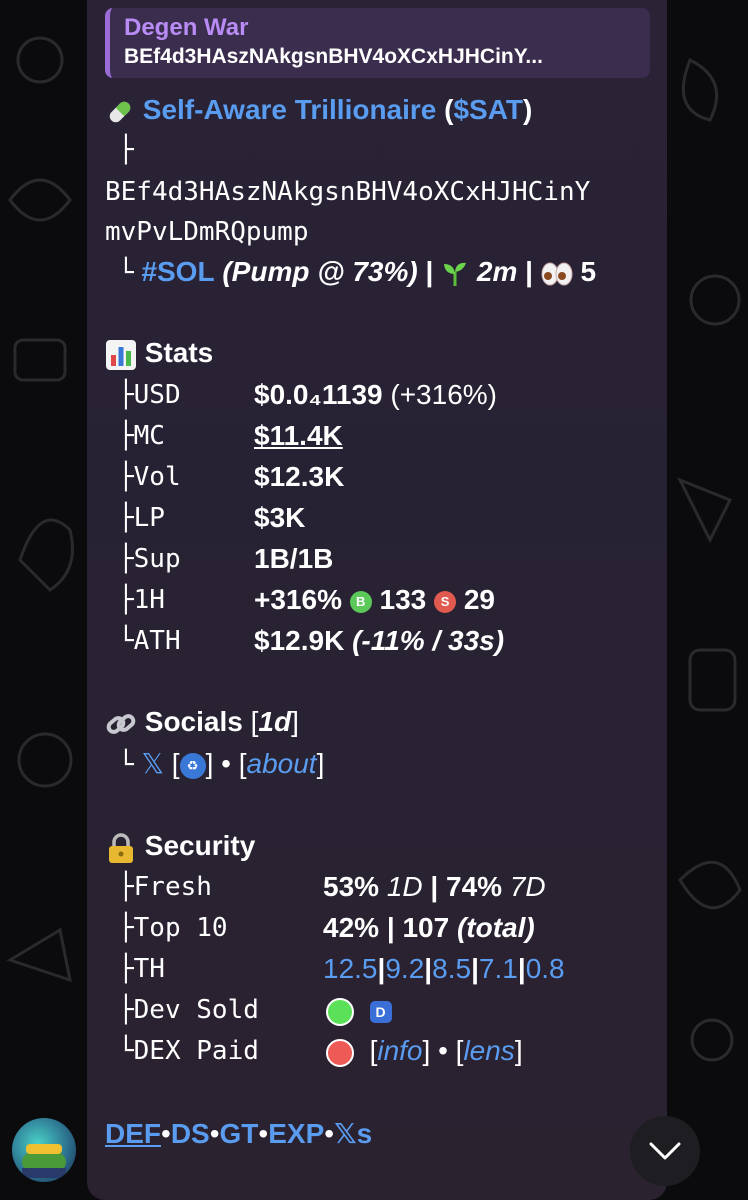  I want to click on green-circle-icon, so click(340, 1011).